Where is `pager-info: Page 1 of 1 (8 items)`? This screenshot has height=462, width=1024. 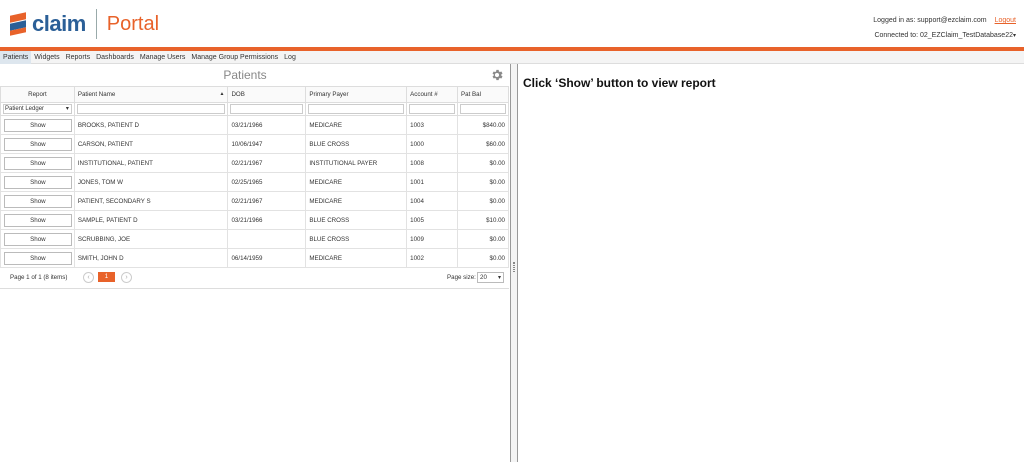
pager-info: Page 1 of 1 (8 items) is located at coordinates (39, 277).